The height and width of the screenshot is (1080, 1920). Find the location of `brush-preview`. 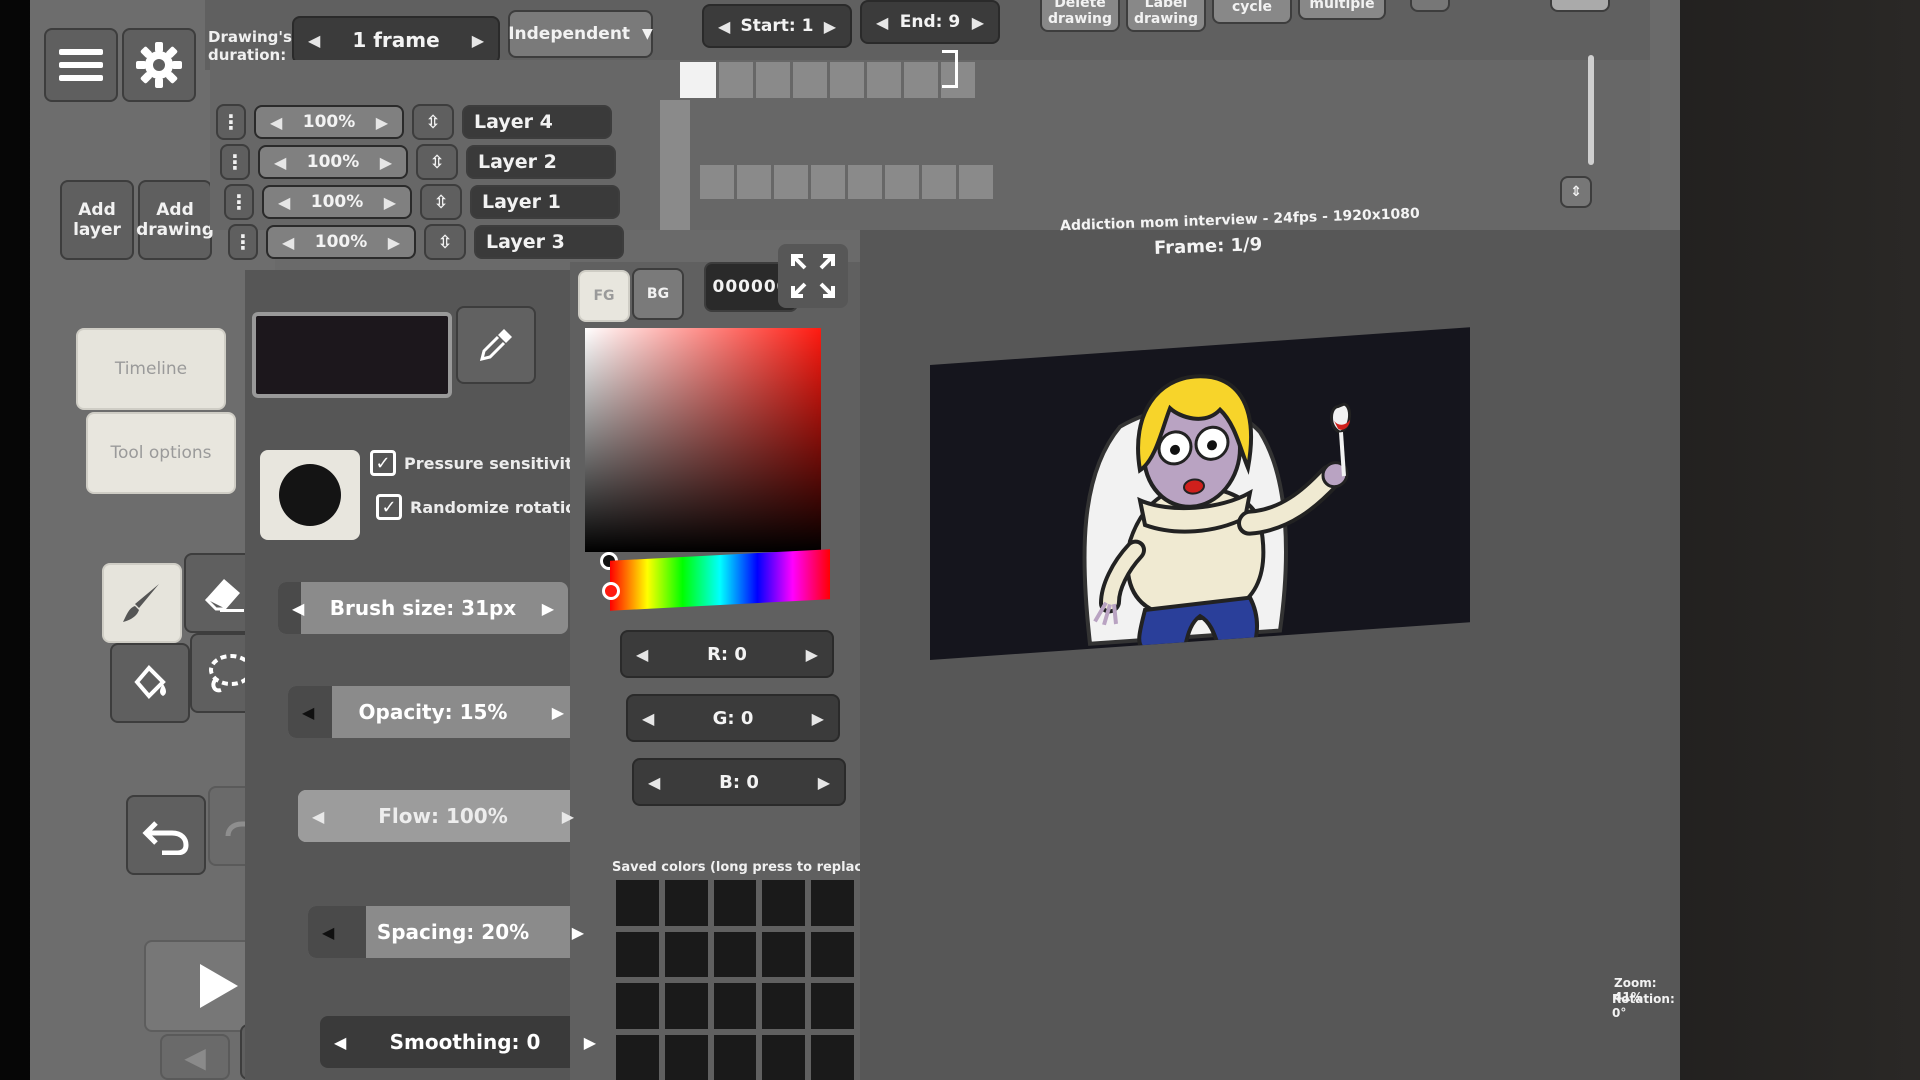

brush-preview is located at coordinates (310, 495).